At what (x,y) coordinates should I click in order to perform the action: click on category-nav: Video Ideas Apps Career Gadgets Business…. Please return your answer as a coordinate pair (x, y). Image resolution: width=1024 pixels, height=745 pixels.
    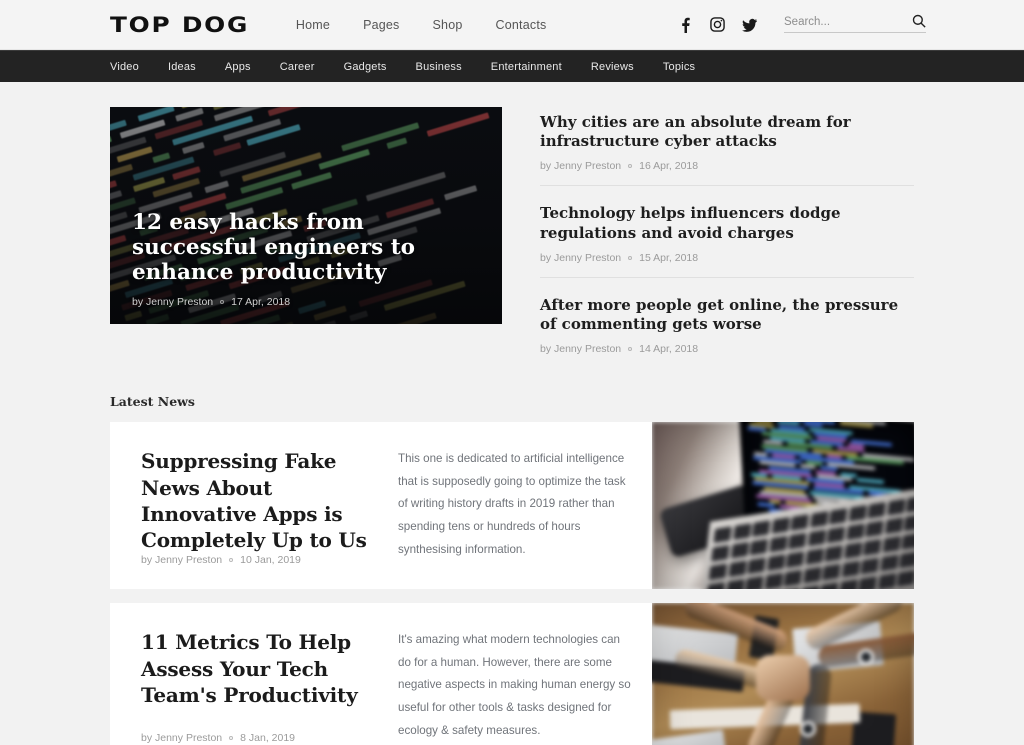
    Looking at the image, I should click on (512, 66).